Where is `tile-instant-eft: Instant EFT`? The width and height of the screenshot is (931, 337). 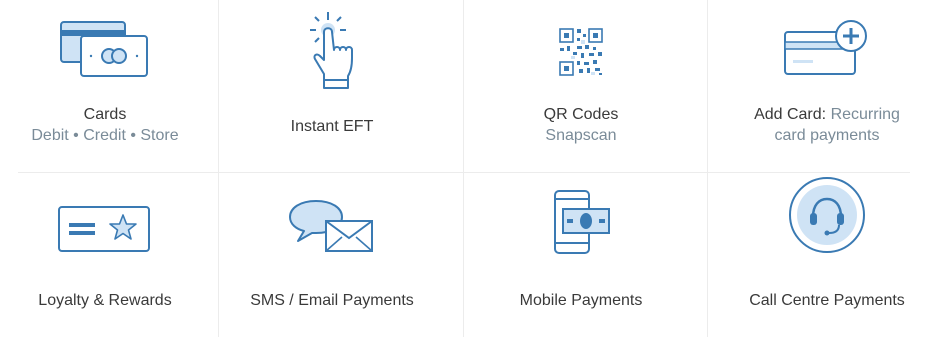
tile-instant-eft: Instant EFT is located at coordinates (332, 68).